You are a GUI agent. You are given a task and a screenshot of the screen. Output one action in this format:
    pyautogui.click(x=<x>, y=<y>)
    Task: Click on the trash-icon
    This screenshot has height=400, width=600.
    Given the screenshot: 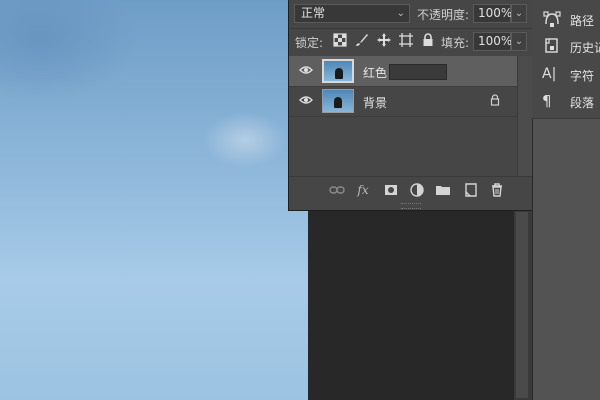 What is the action you would take?
    pyautogui.click(x=497, y=190)
    